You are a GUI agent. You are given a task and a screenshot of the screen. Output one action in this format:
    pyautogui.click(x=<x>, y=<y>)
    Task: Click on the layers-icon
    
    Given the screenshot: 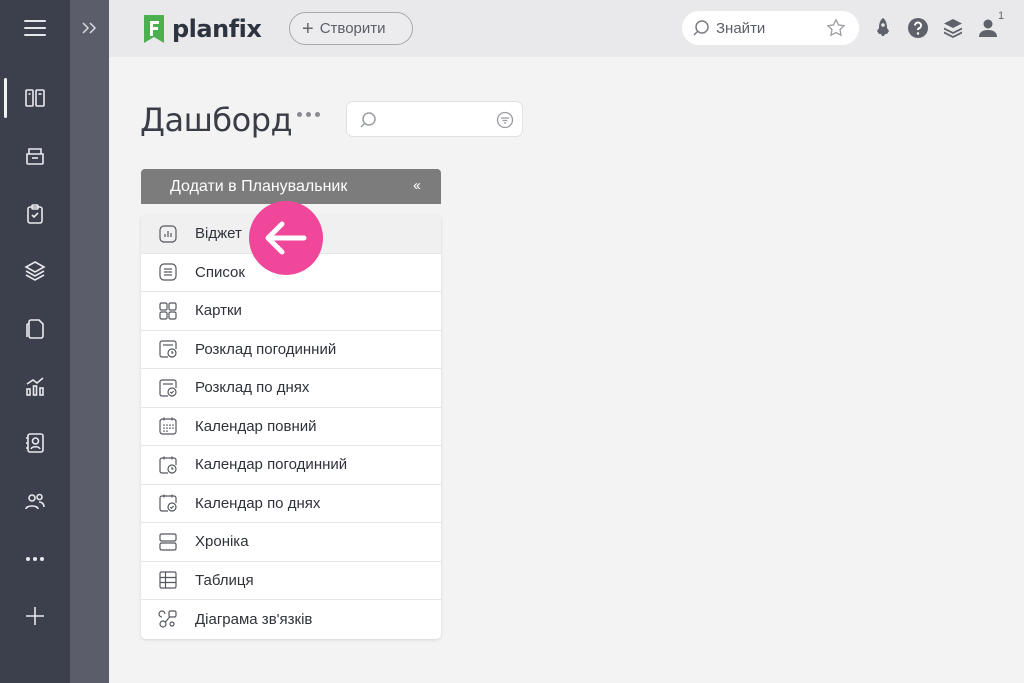 What is the action you would take?
    pyautogui.click(x=35, y=271)
    